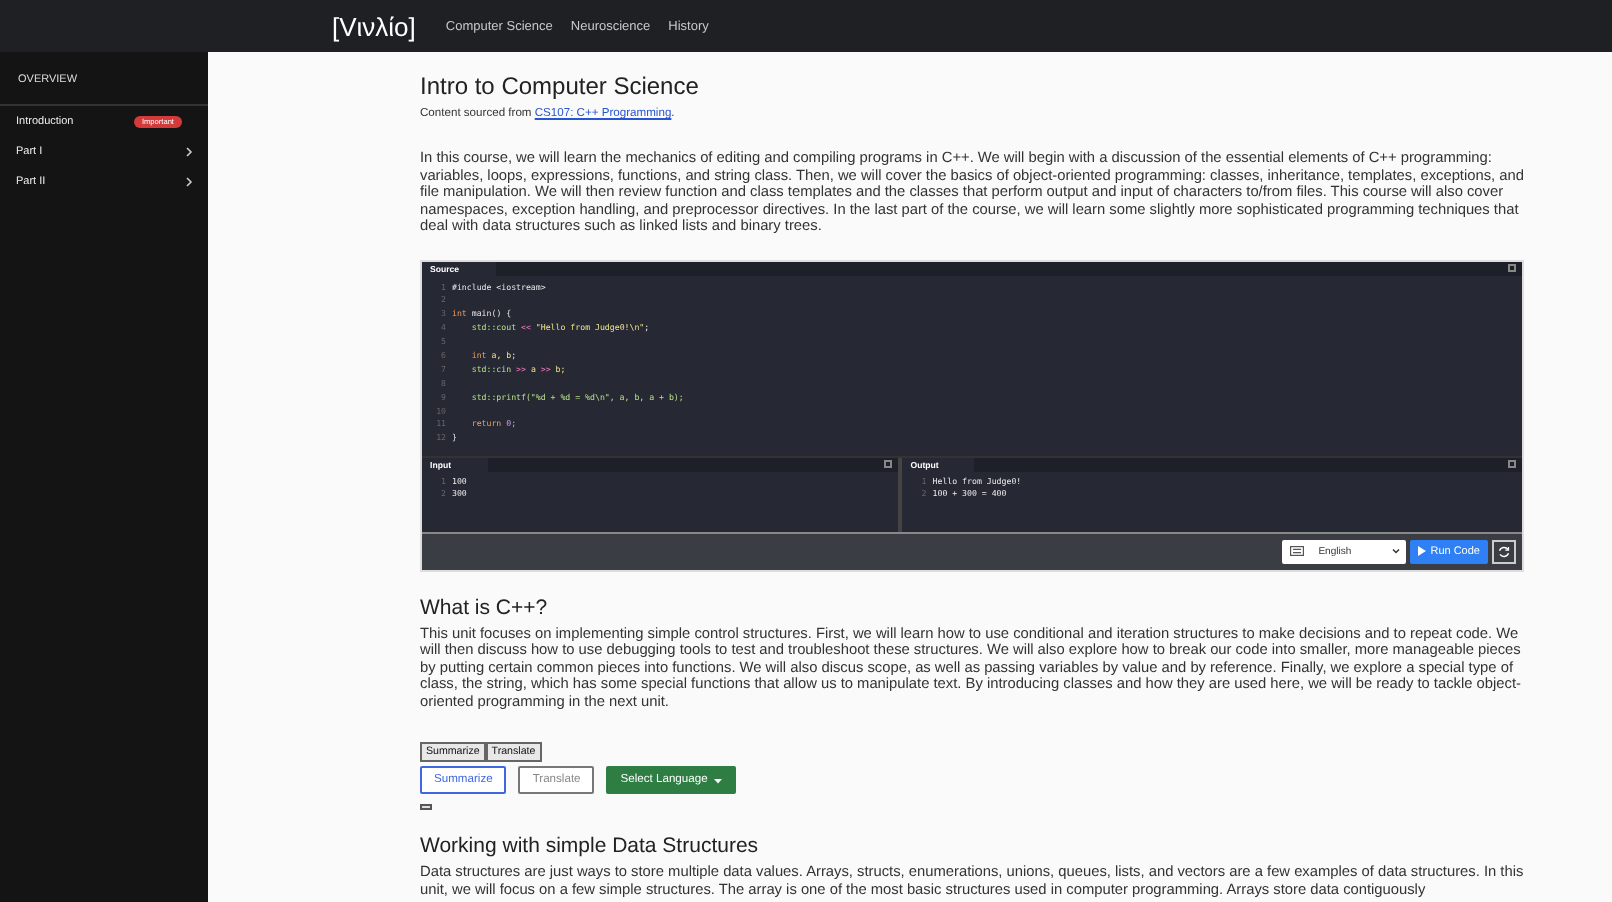 The image size is (1612, 902). I want to click on play-icon, so click(1422, 551).